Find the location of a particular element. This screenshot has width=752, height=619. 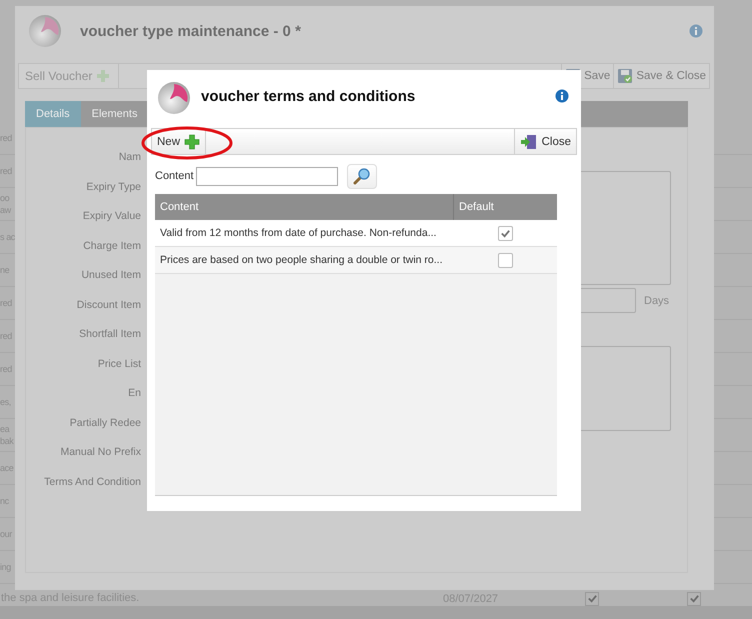

field-label: Nam is located at coordinates (129, 157).